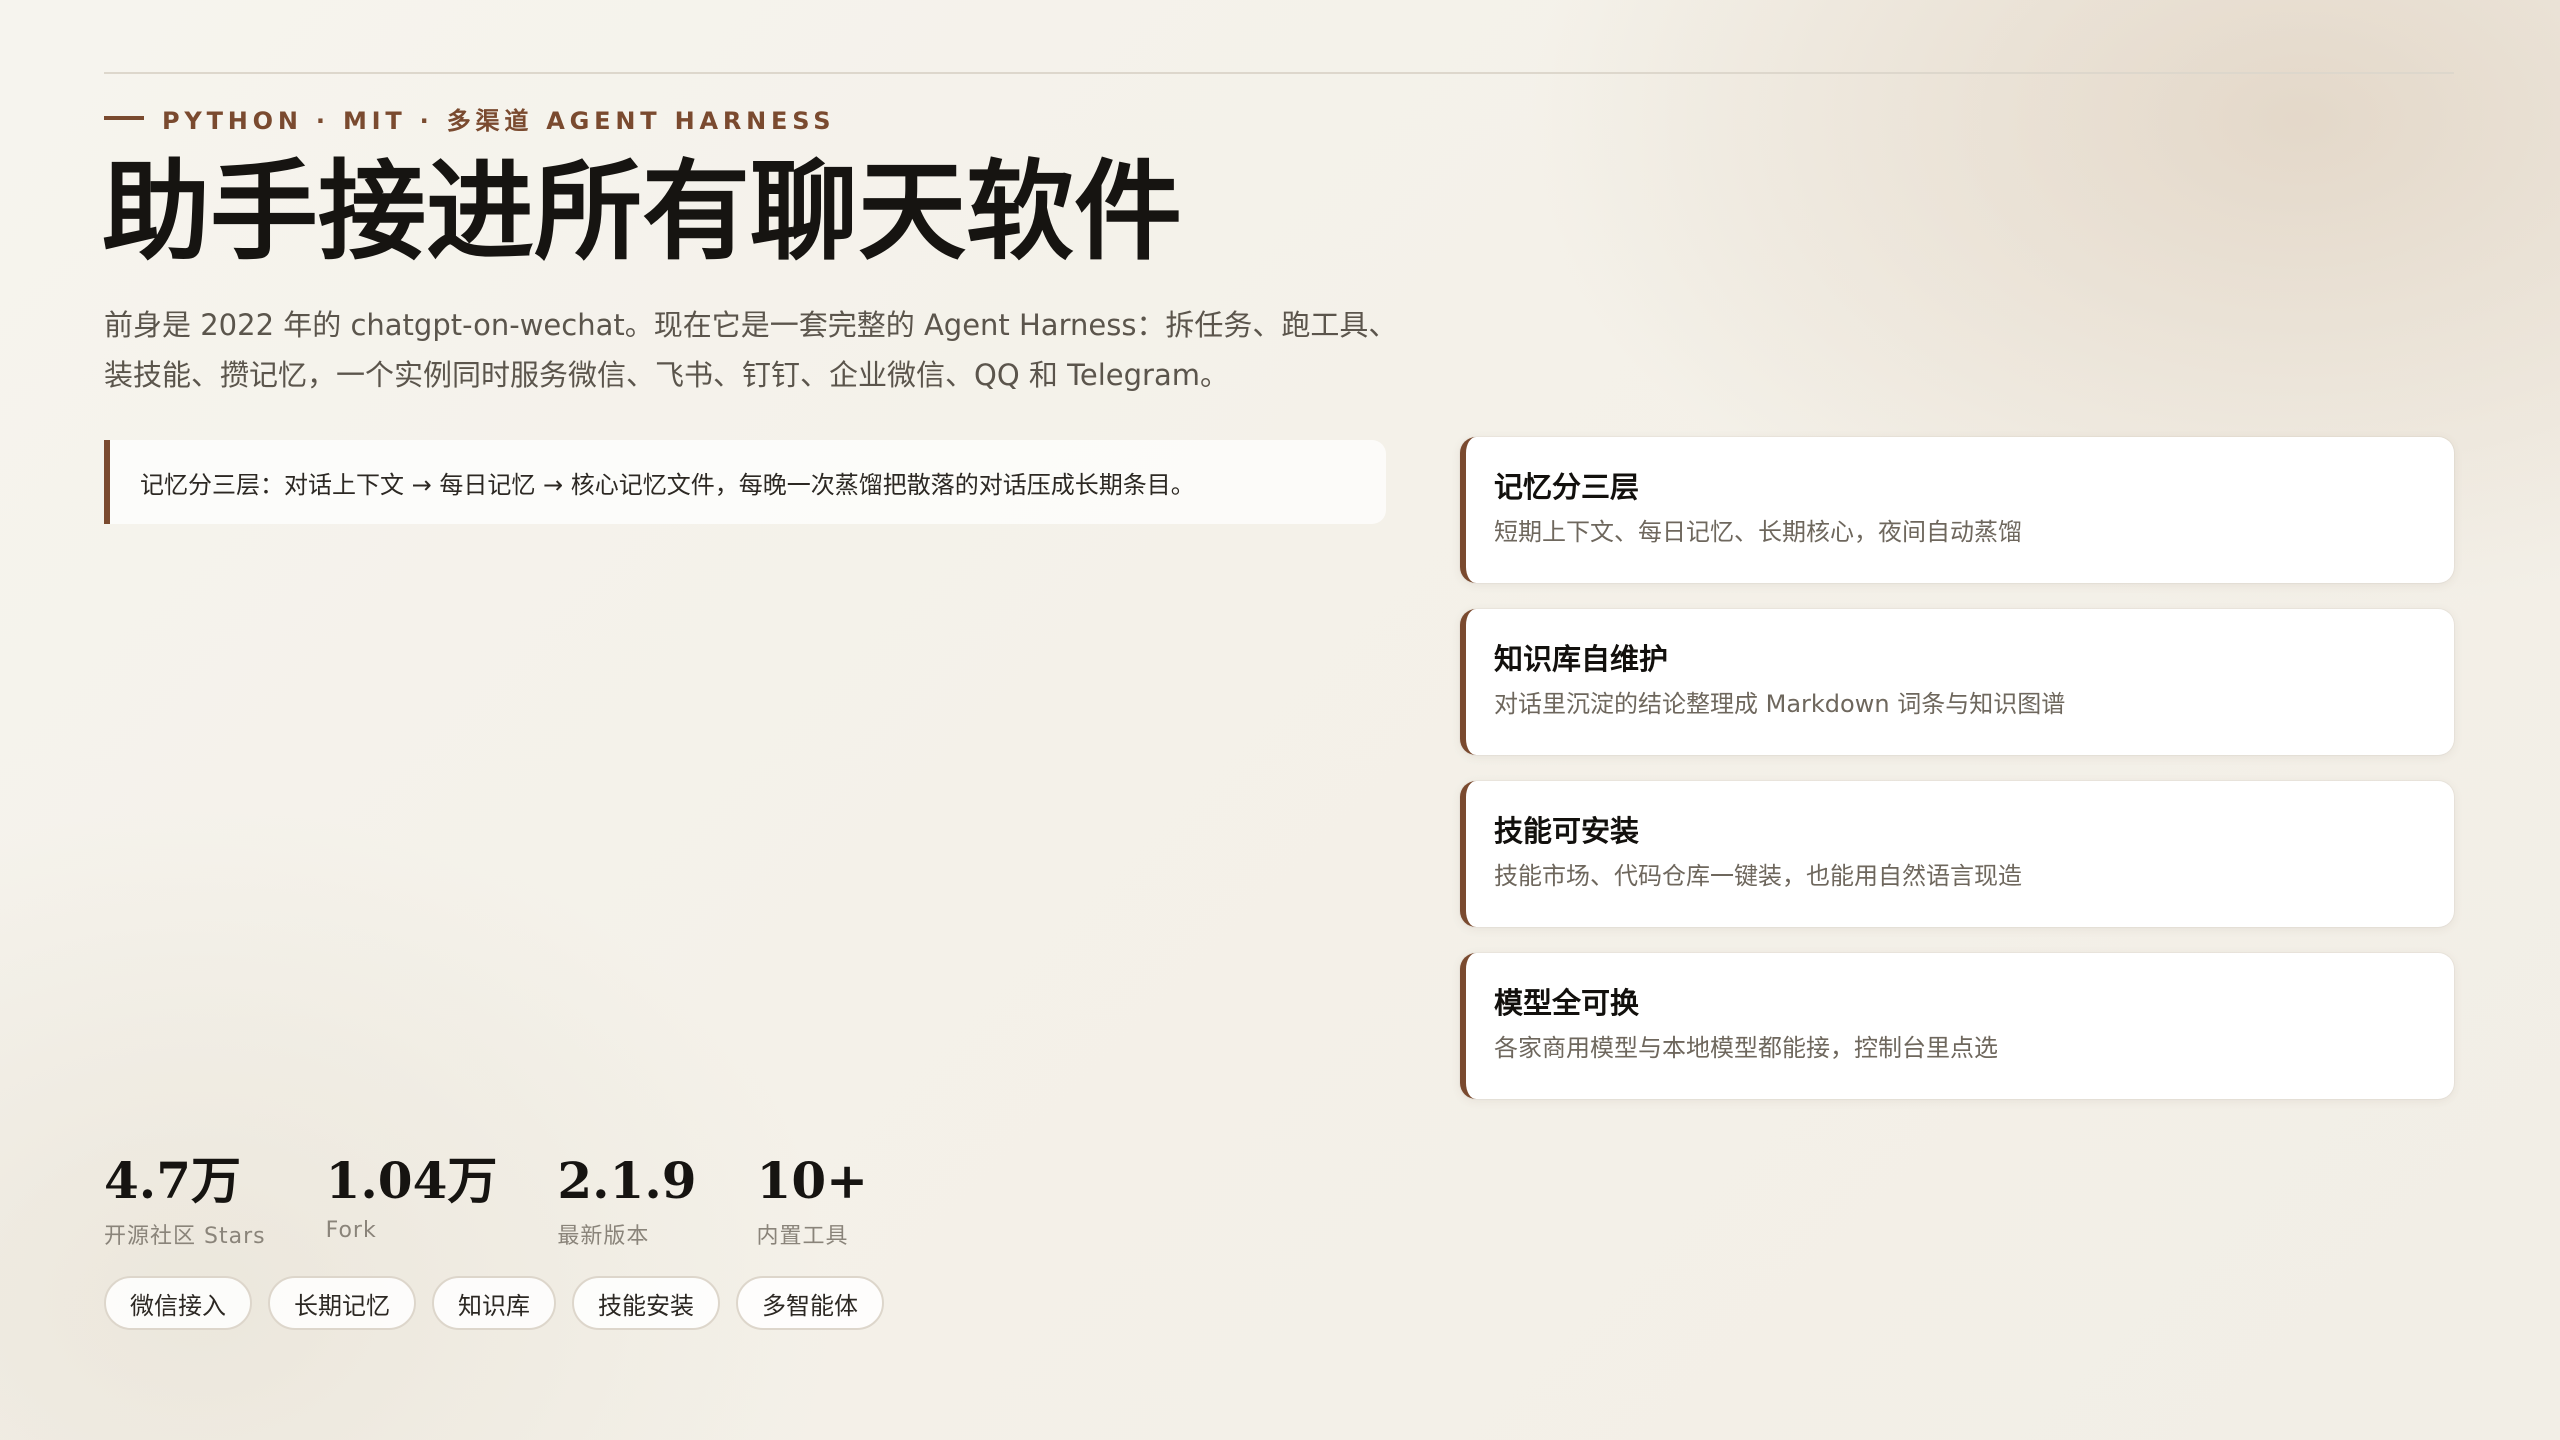  I want to click on stat-label: 最新版本, so click(603, 1236).